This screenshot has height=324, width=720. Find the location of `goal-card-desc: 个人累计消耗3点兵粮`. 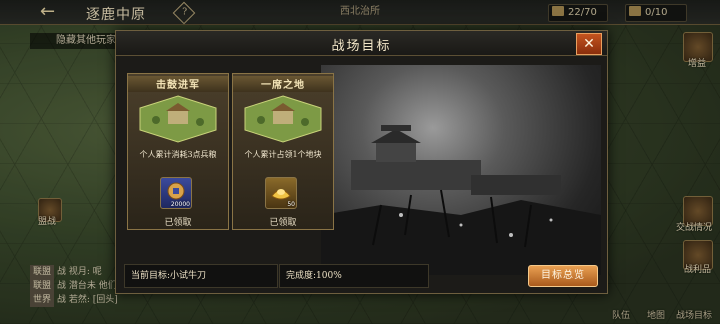

goal-card-desc: 个人累计消耗3点兵粮 is located at coordinates (178, 154).